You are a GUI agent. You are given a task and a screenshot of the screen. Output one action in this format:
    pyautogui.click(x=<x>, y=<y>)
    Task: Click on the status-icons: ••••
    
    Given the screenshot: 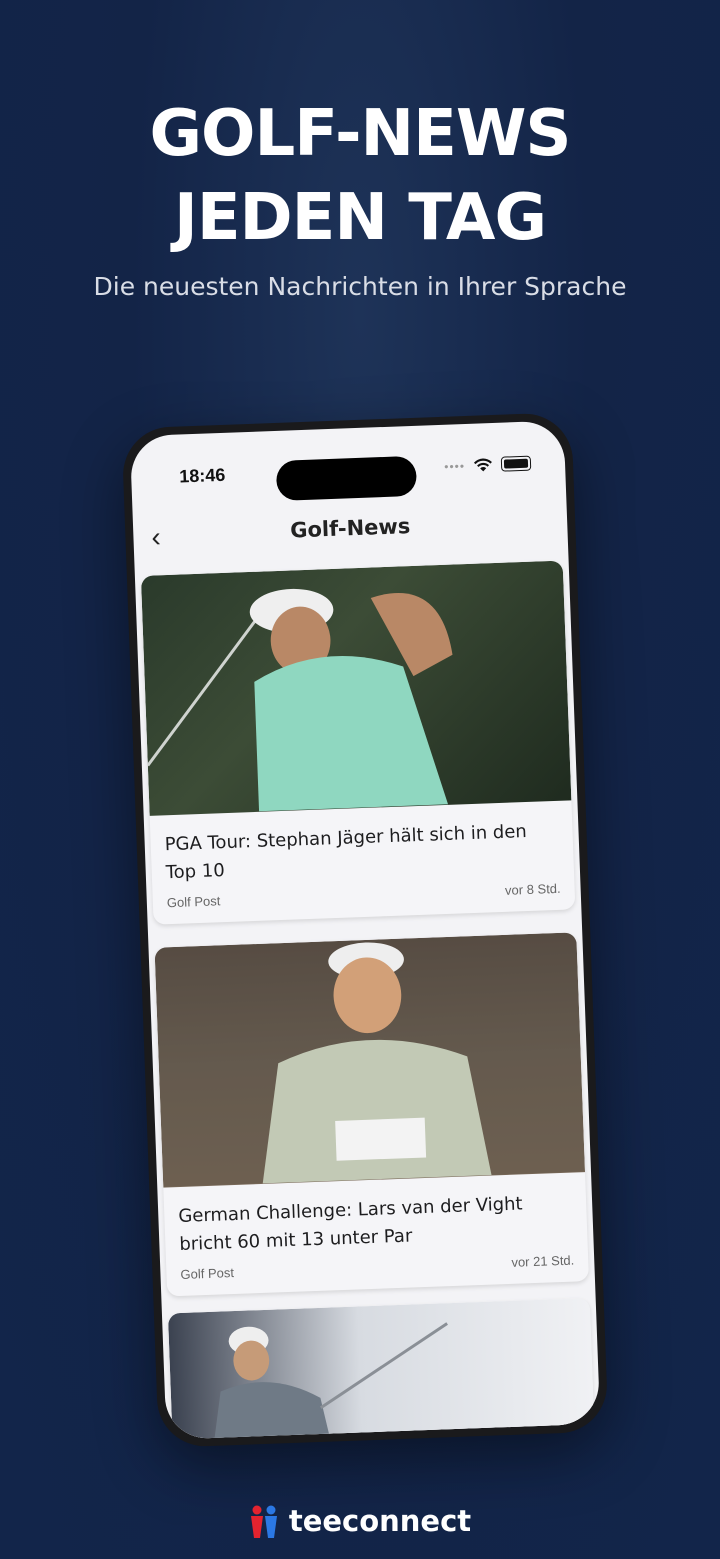 What is the action you would take?
    pyautogui.click(x=487, y=464)
    